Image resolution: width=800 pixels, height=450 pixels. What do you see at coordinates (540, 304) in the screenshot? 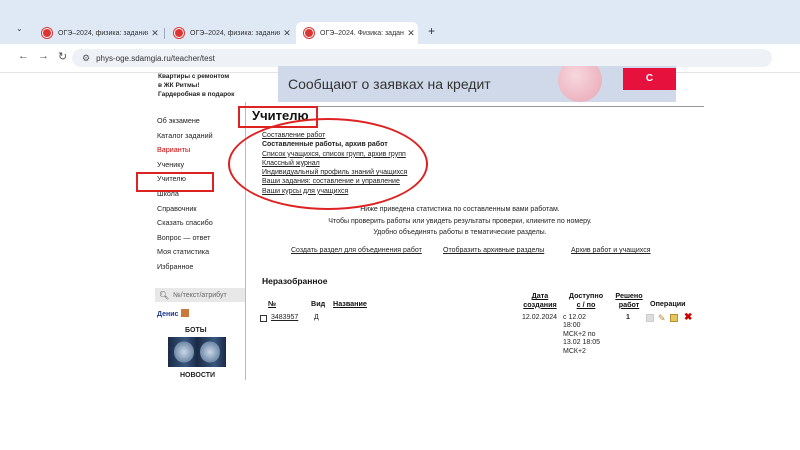
I see `col-header-date-line: создания` at bounding box center [540, 304].